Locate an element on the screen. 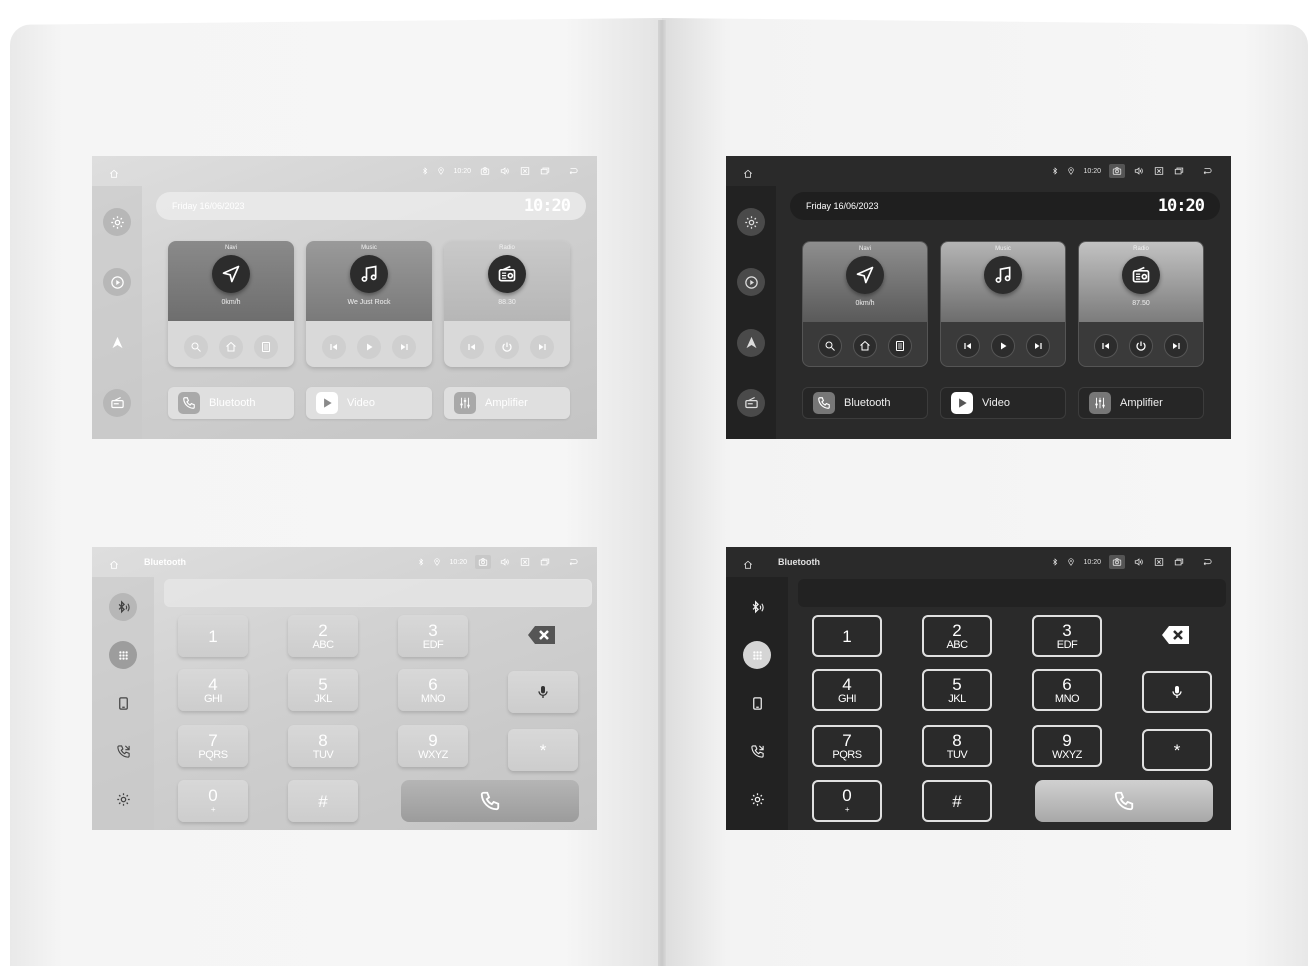 The image size is (1314, 966). key-2: 2 ABC is located at coordinates (957, 636).